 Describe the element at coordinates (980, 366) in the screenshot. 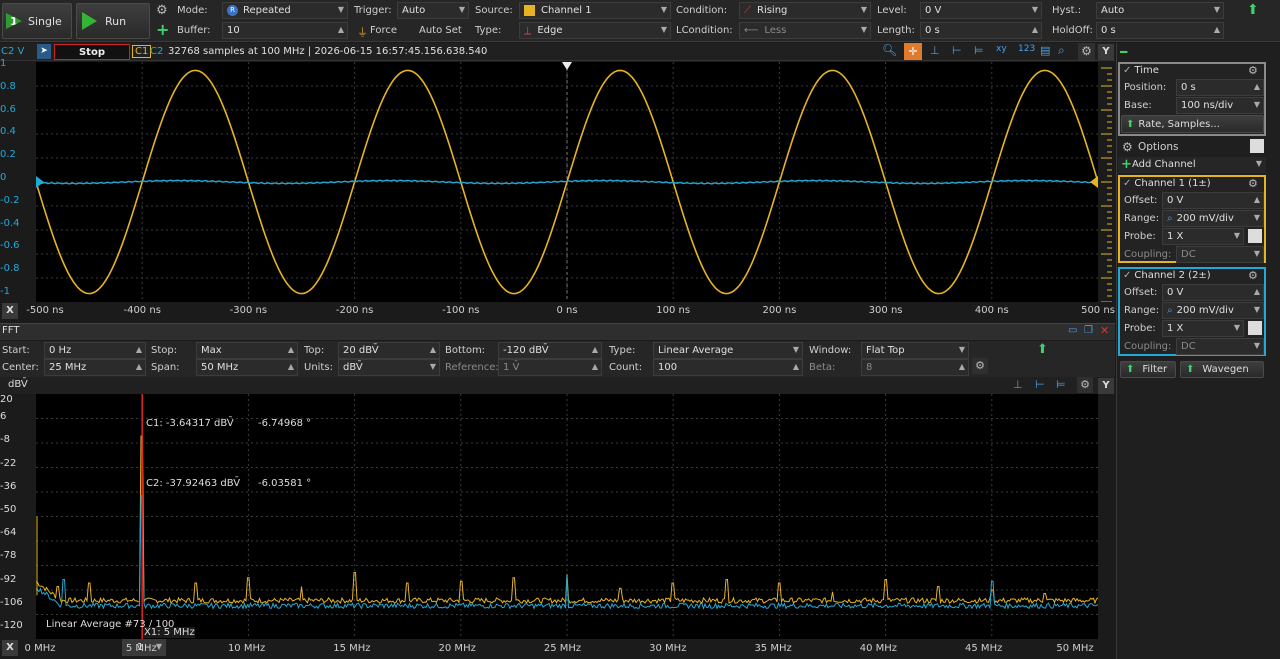

I see `fft-settings-icon: ⚙` at that location.